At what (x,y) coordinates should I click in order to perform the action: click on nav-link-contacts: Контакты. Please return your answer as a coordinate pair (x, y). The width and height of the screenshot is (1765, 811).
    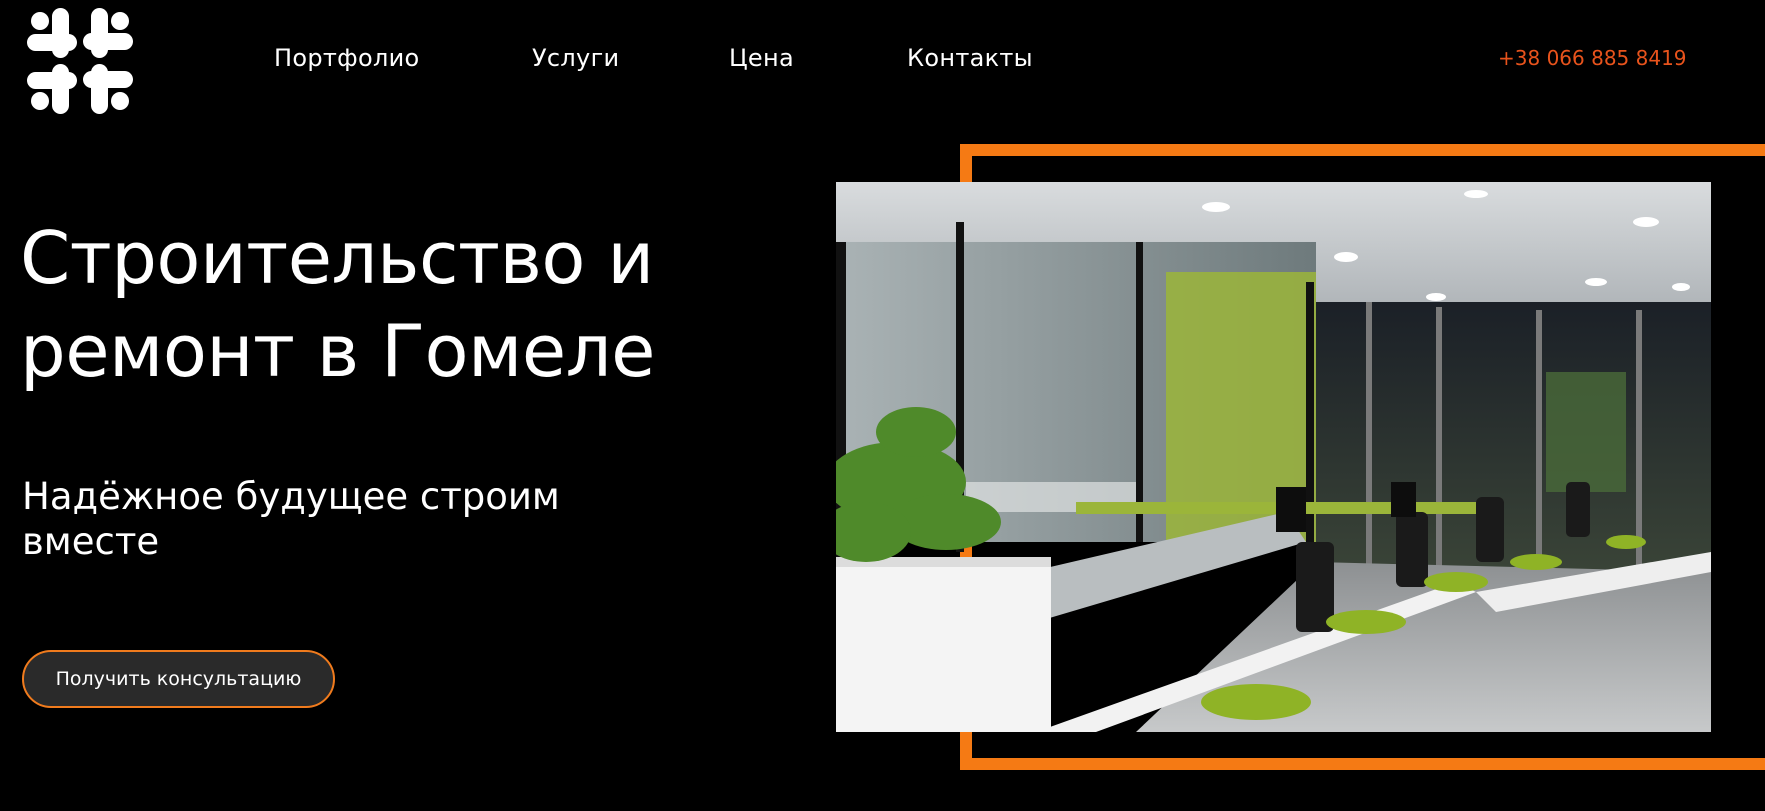
    Looking at the image, I should click on (970, 58).